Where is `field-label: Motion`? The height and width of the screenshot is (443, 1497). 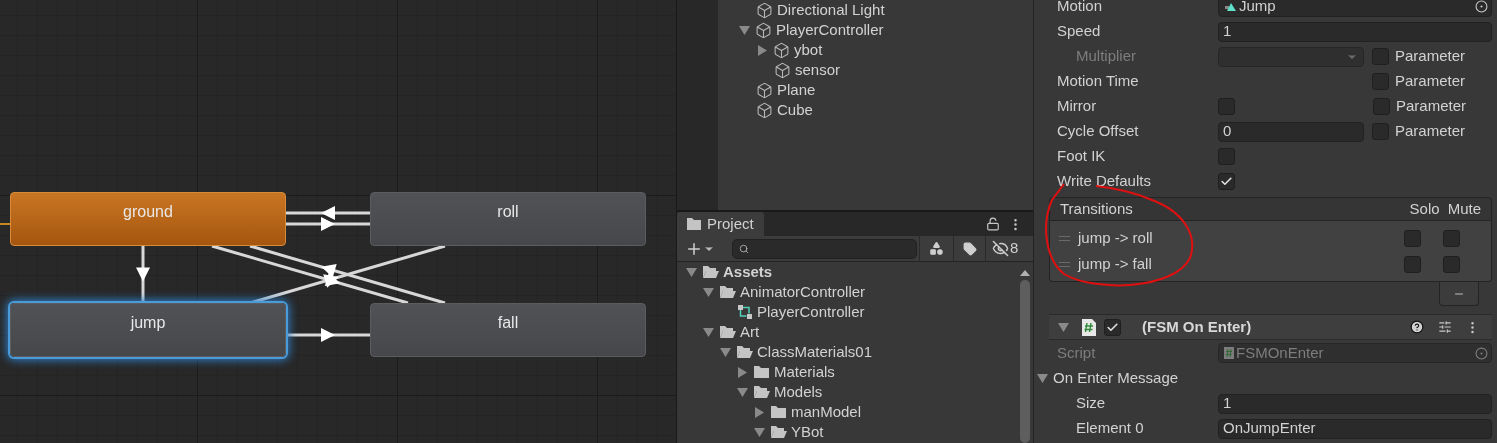
field-label: Motion is located at coordinates (1080, 8).